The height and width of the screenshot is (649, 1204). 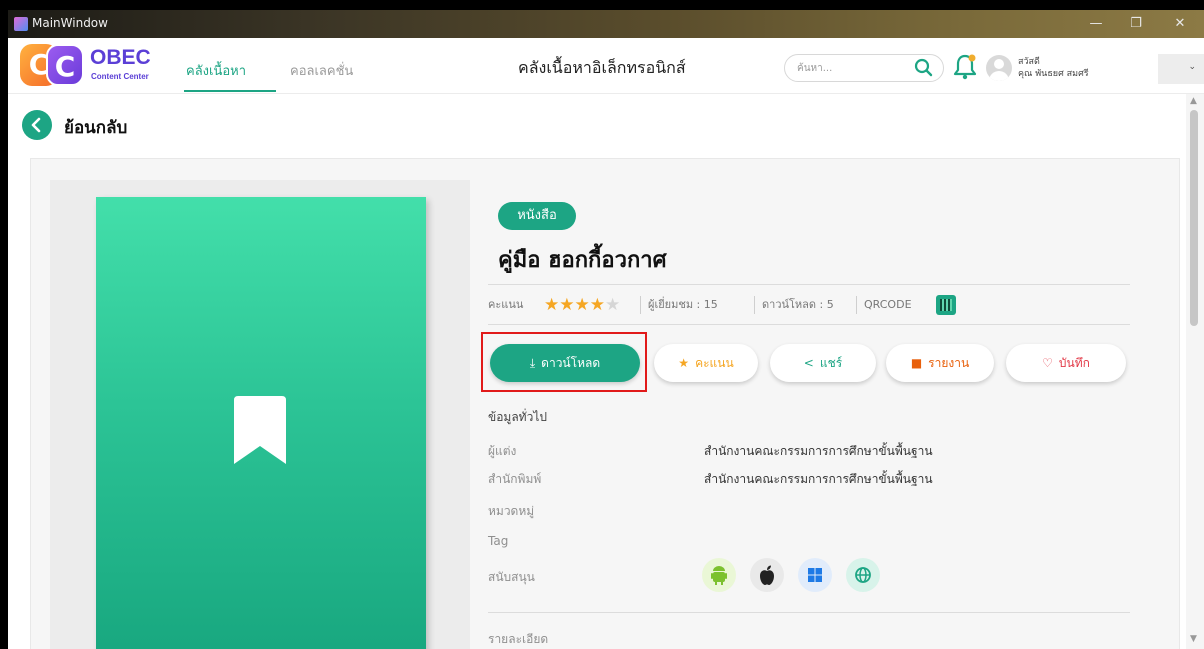 What do you see at coordinates (260, 430) in the screenshot?
I see `bookmark-icon` at bounding box center [260, 430].